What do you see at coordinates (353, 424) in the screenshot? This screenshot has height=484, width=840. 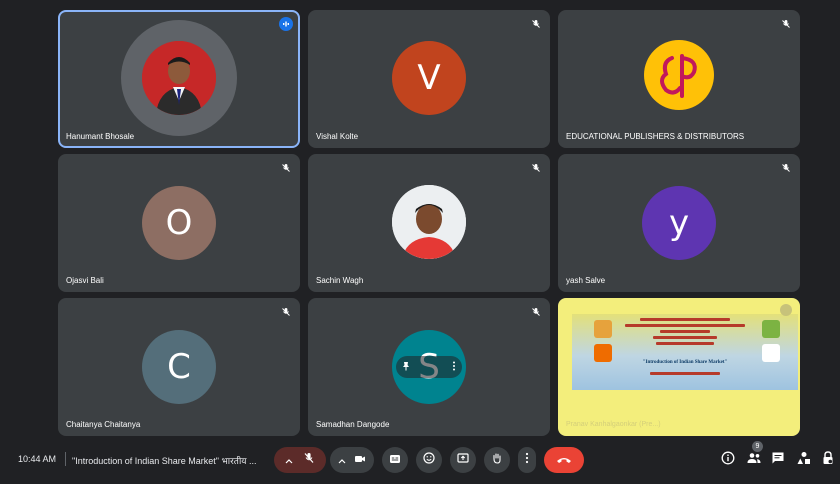 I see `participant-name: Samadhan Dangode` at bounding box center [353, 424].